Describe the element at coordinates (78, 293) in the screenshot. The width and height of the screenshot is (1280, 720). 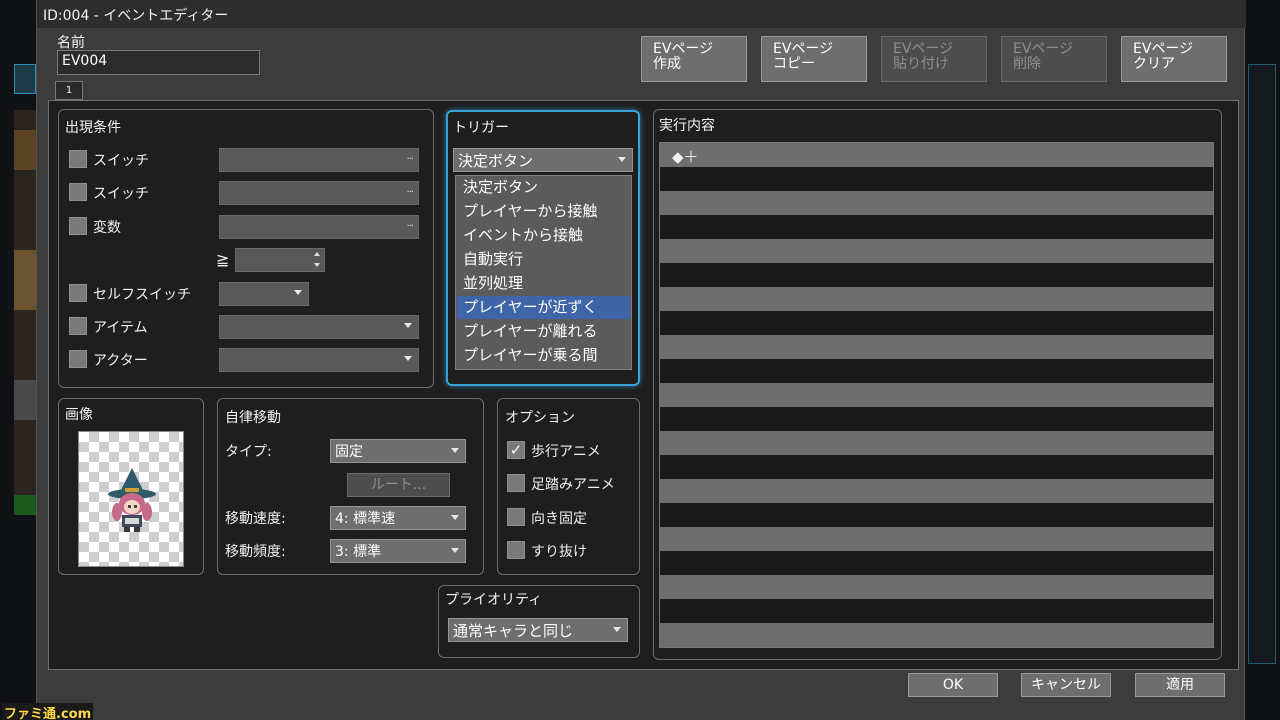
I see `self-switch-checkbox` at that location.